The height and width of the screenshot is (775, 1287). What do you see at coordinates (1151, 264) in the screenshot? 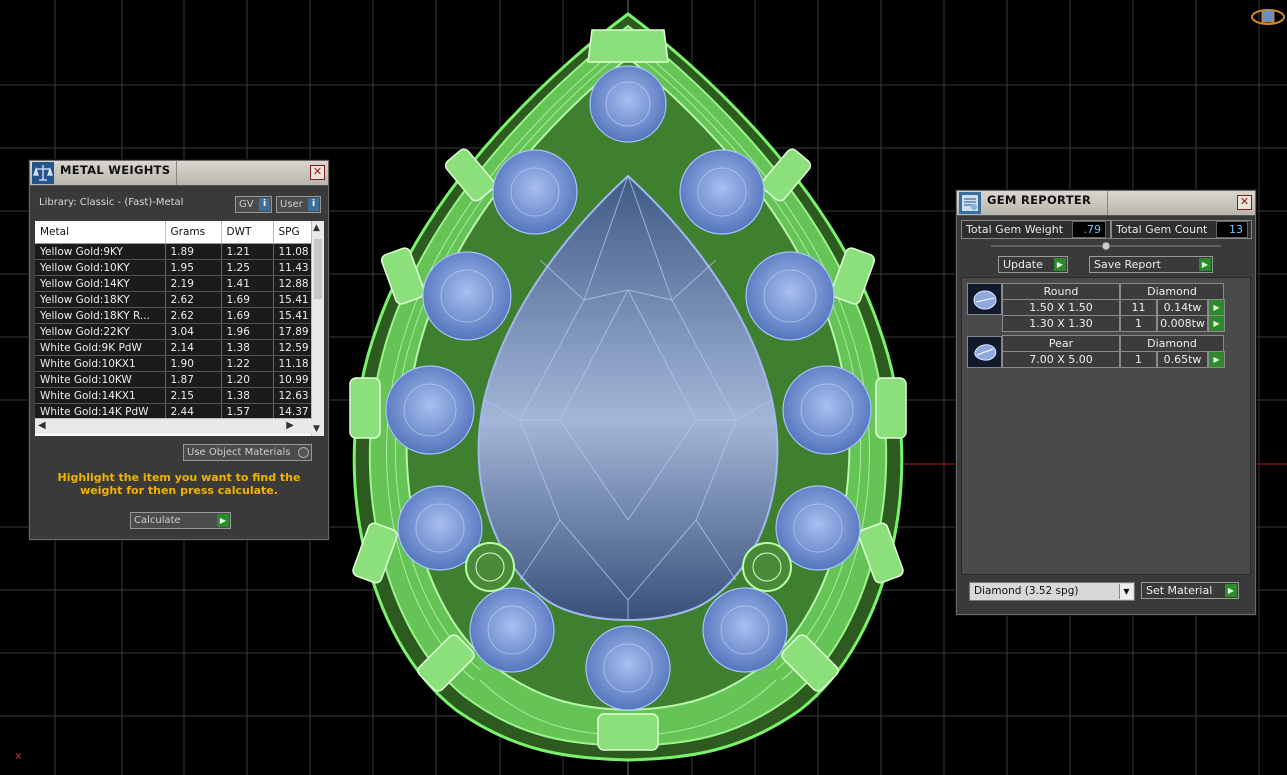
I see `save-report-button: Save Report ▶` at bounding box center [1151, 264].